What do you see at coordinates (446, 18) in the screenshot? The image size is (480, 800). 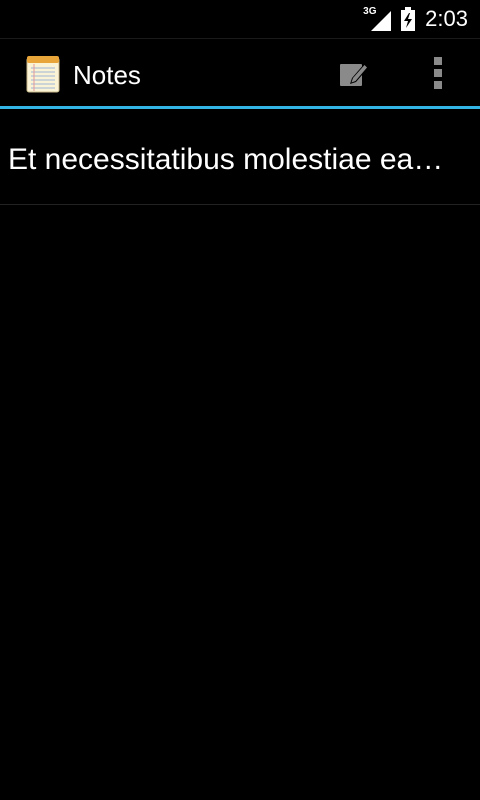 I see `status-clock: 2:03` at bounding box center [446, 18].